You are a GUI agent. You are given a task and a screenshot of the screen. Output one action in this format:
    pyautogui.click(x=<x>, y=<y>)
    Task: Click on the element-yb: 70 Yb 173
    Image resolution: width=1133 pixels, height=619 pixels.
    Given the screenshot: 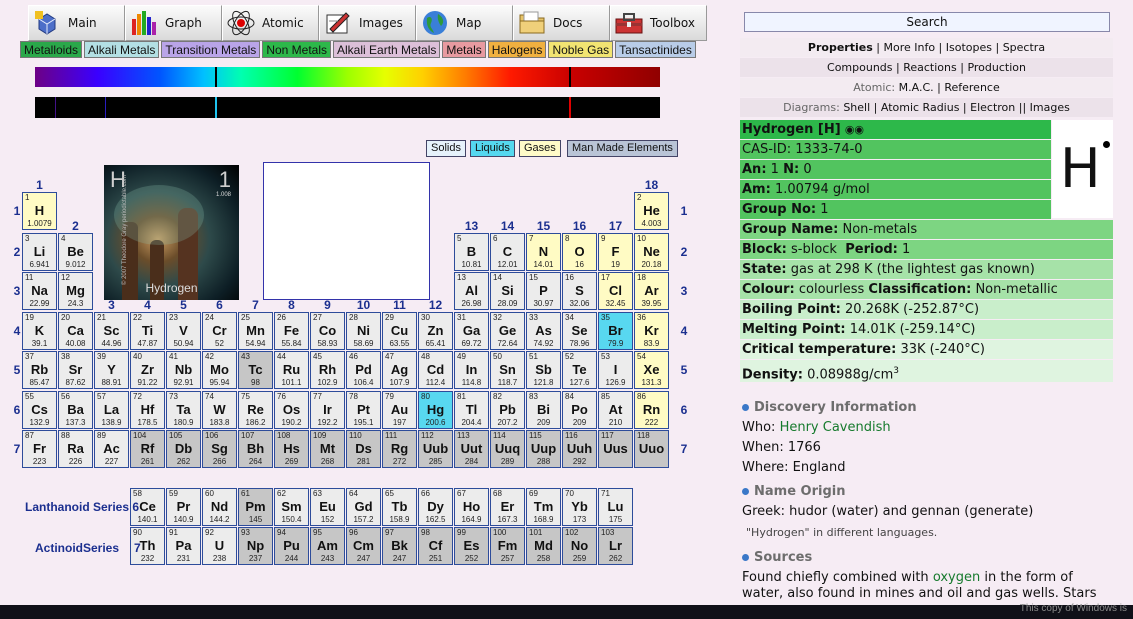 What is the action you would take?
    pyautogui.click(x=579, y=507)
    